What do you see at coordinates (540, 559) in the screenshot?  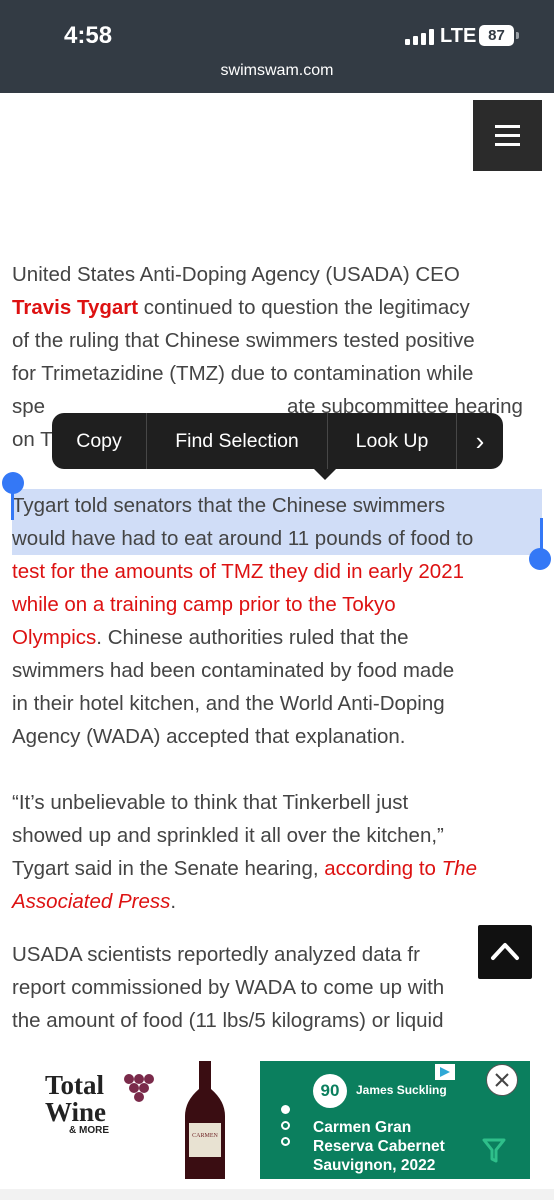 I see `selection-end-handle` at bounding box center [540, 559].